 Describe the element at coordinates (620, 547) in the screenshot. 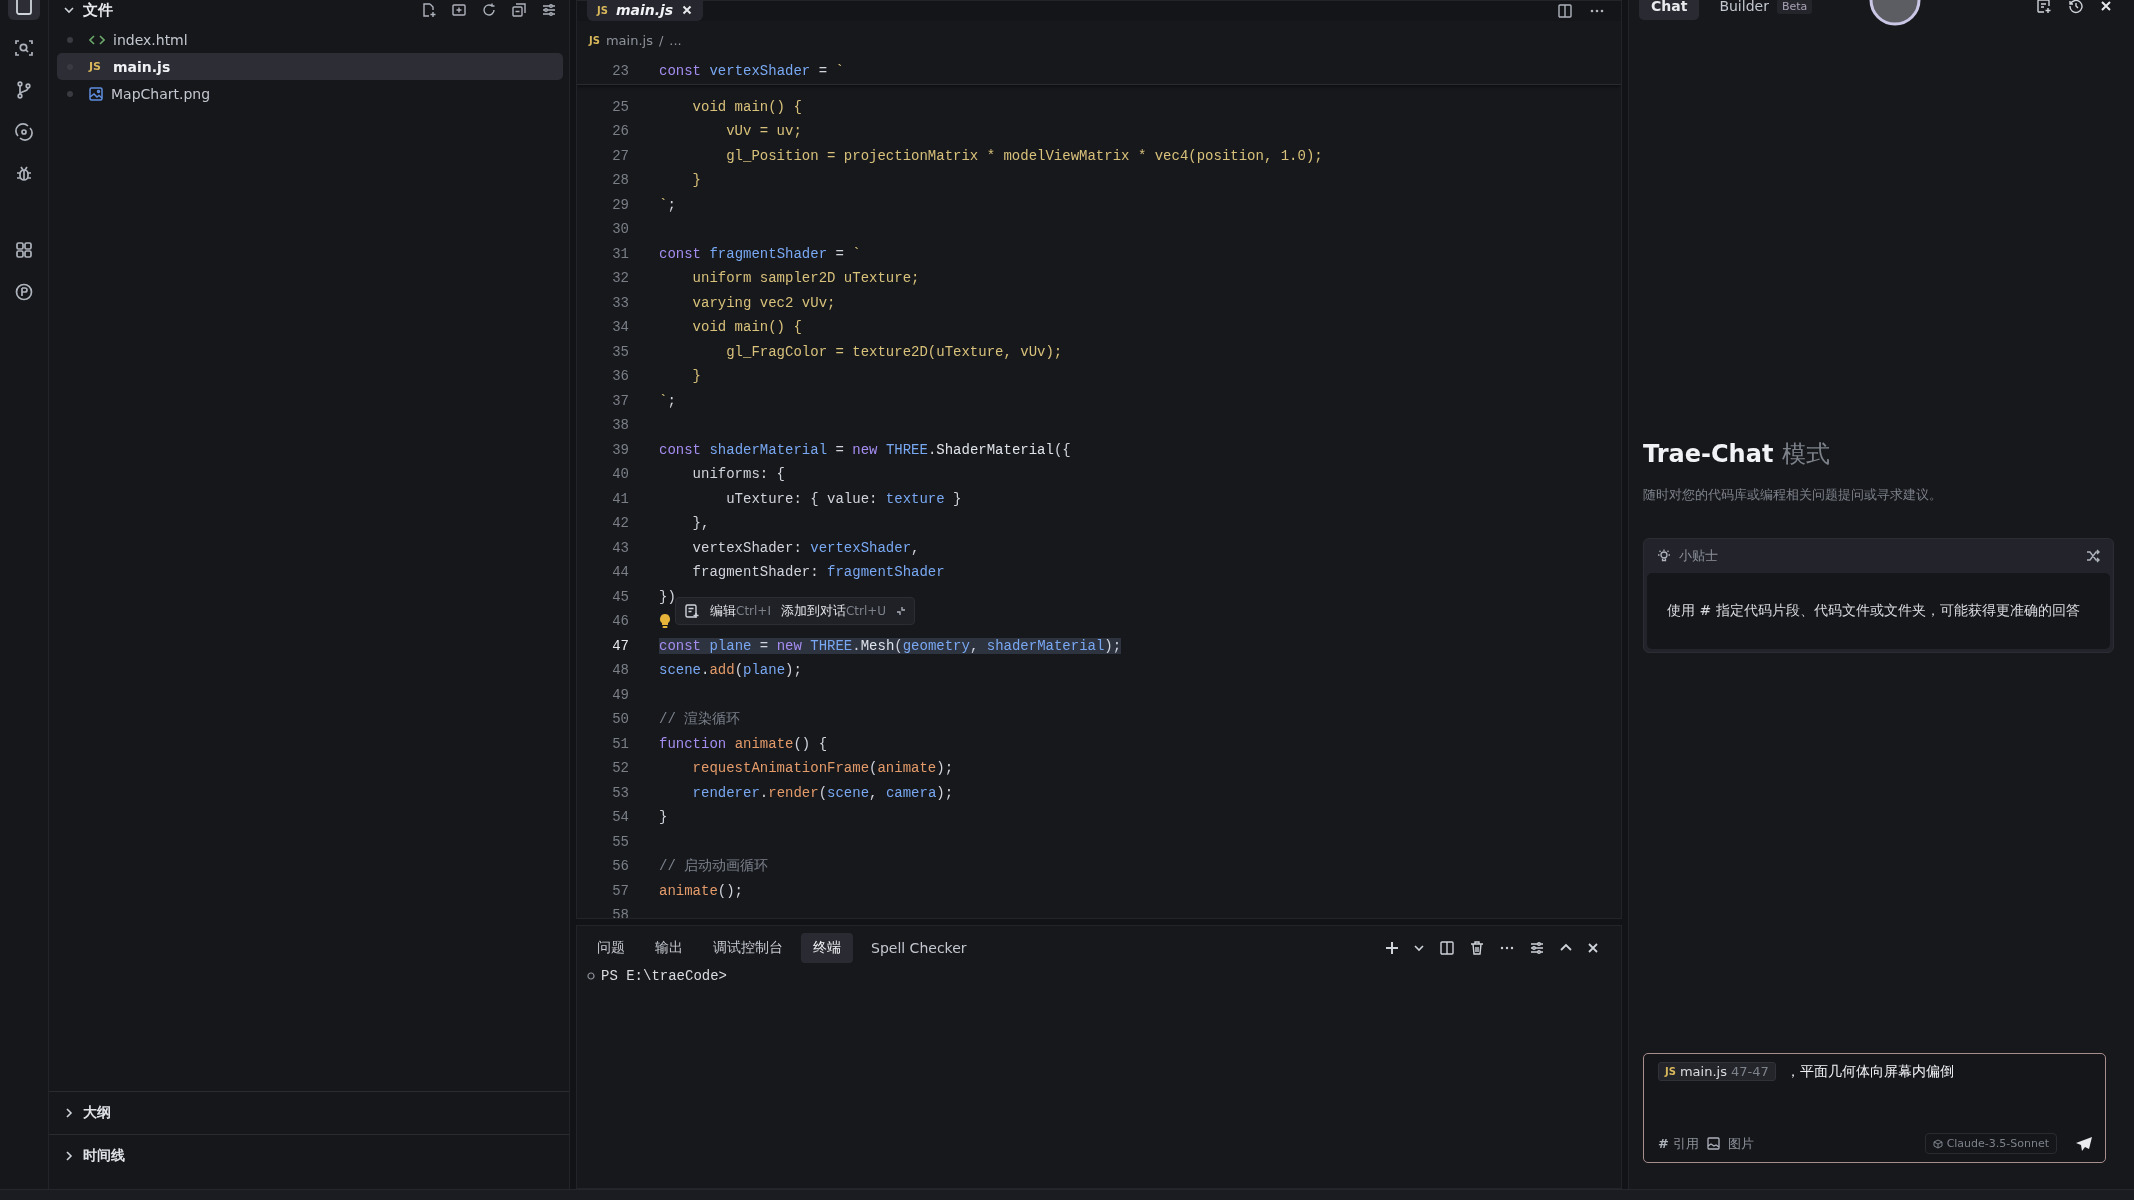

I see `line-number: 43` at that location.